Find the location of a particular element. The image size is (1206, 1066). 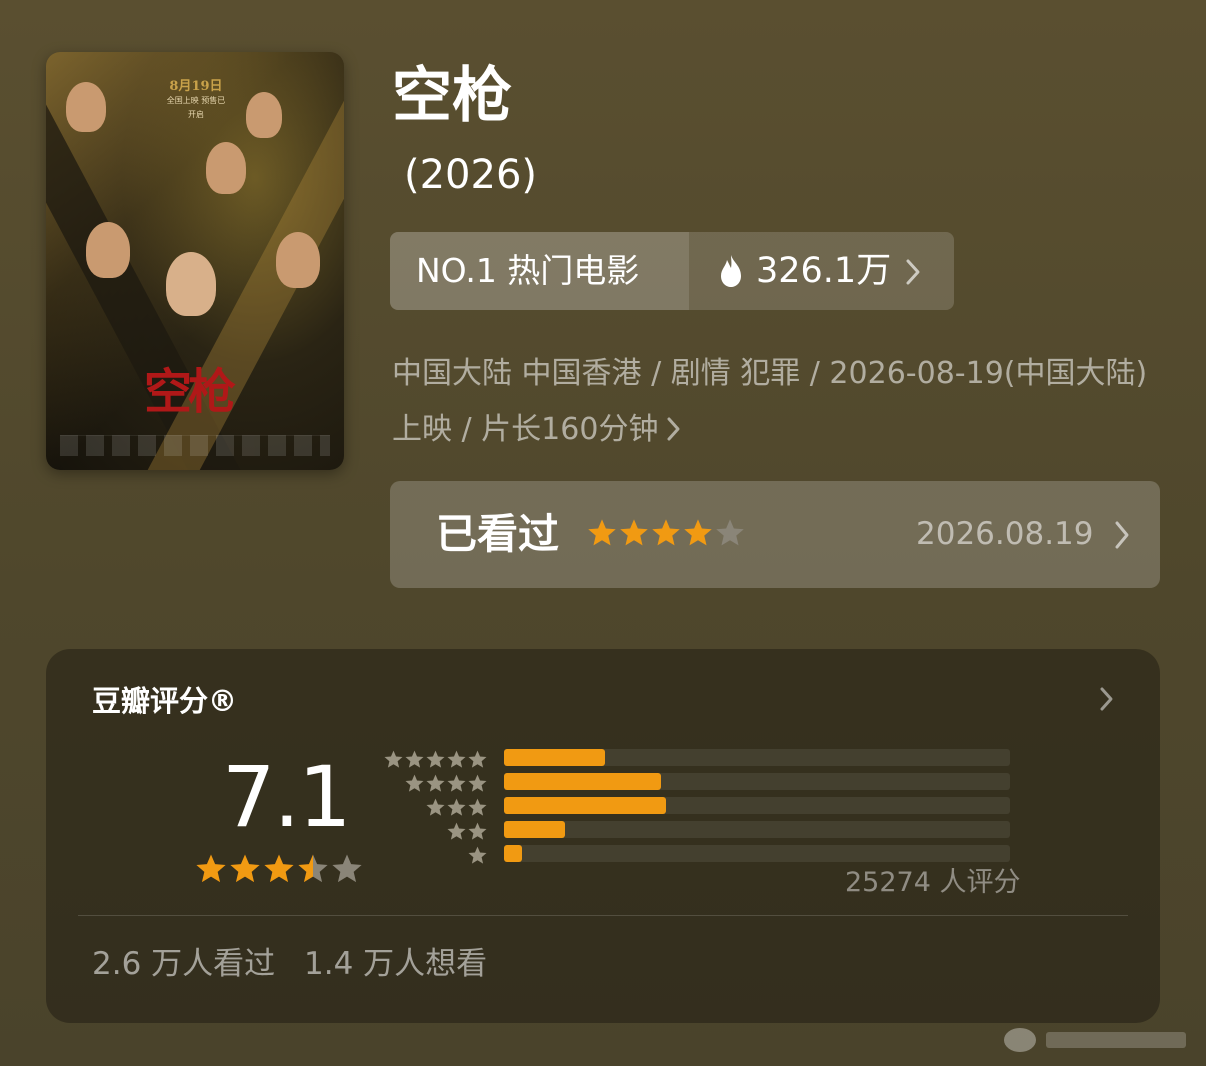

rank-label: NO.1 热门电影 is located at coordinates (528, 270).